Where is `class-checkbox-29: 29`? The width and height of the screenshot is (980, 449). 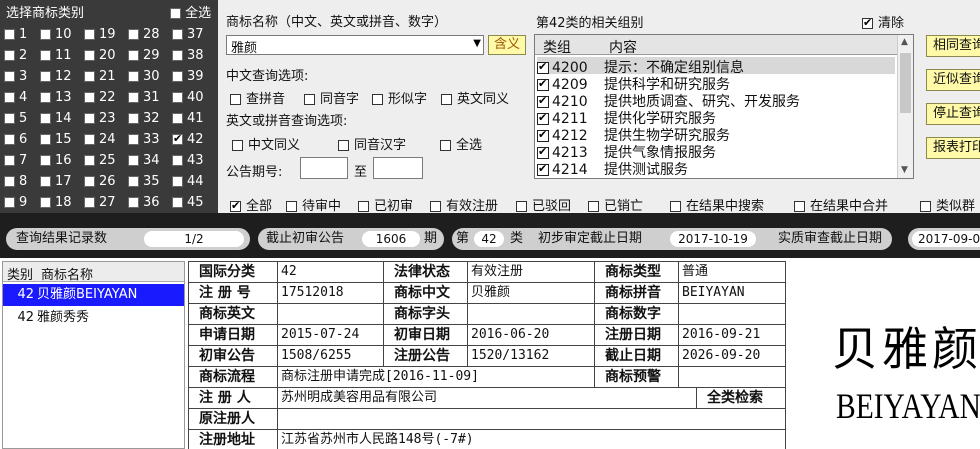
class-checkbox-29: 29 is located at coordinates (144, 55).